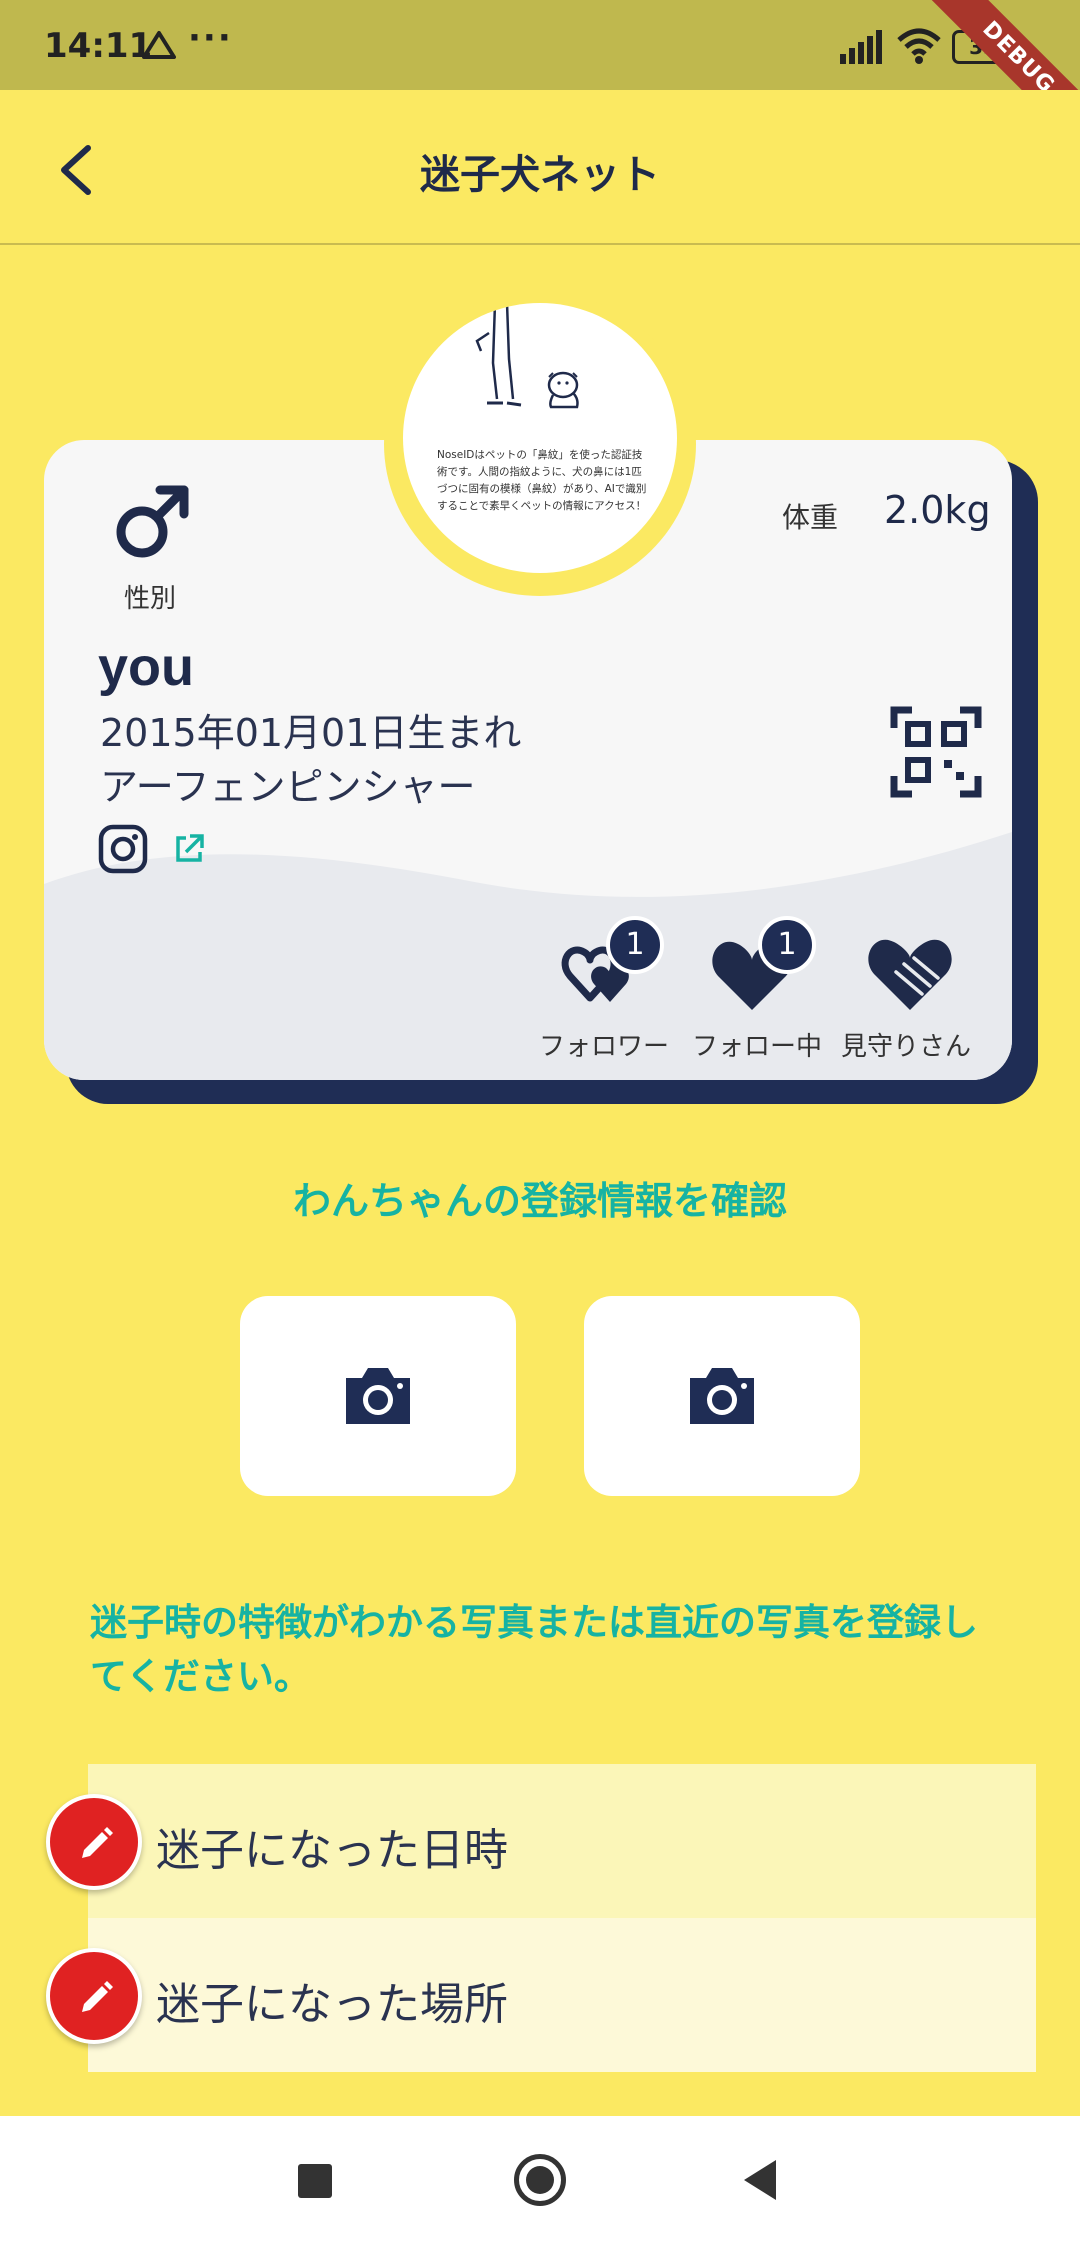 The image size is (1080, 2246). Describe the element at coordinates (787, 945) in the screenshot. I see `following-count-badge: 1` at that location.